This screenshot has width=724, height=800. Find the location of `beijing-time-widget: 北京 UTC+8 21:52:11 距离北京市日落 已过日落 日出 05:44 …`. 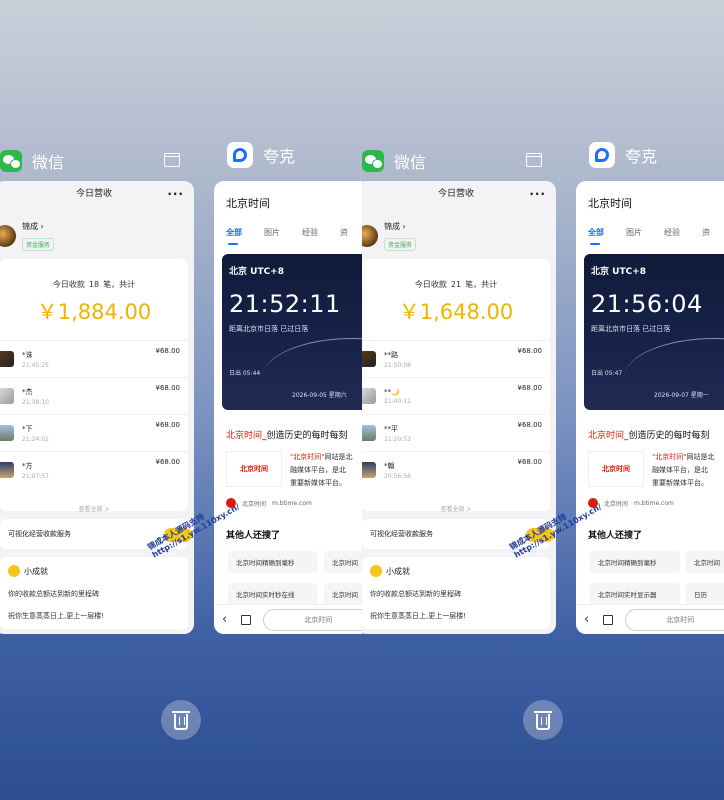

beijing-time-widget: 北京 UTC+8 21:52:11 距离北京市日落 已过日落 日出 05:44 … is located at coordinates (292, 332).